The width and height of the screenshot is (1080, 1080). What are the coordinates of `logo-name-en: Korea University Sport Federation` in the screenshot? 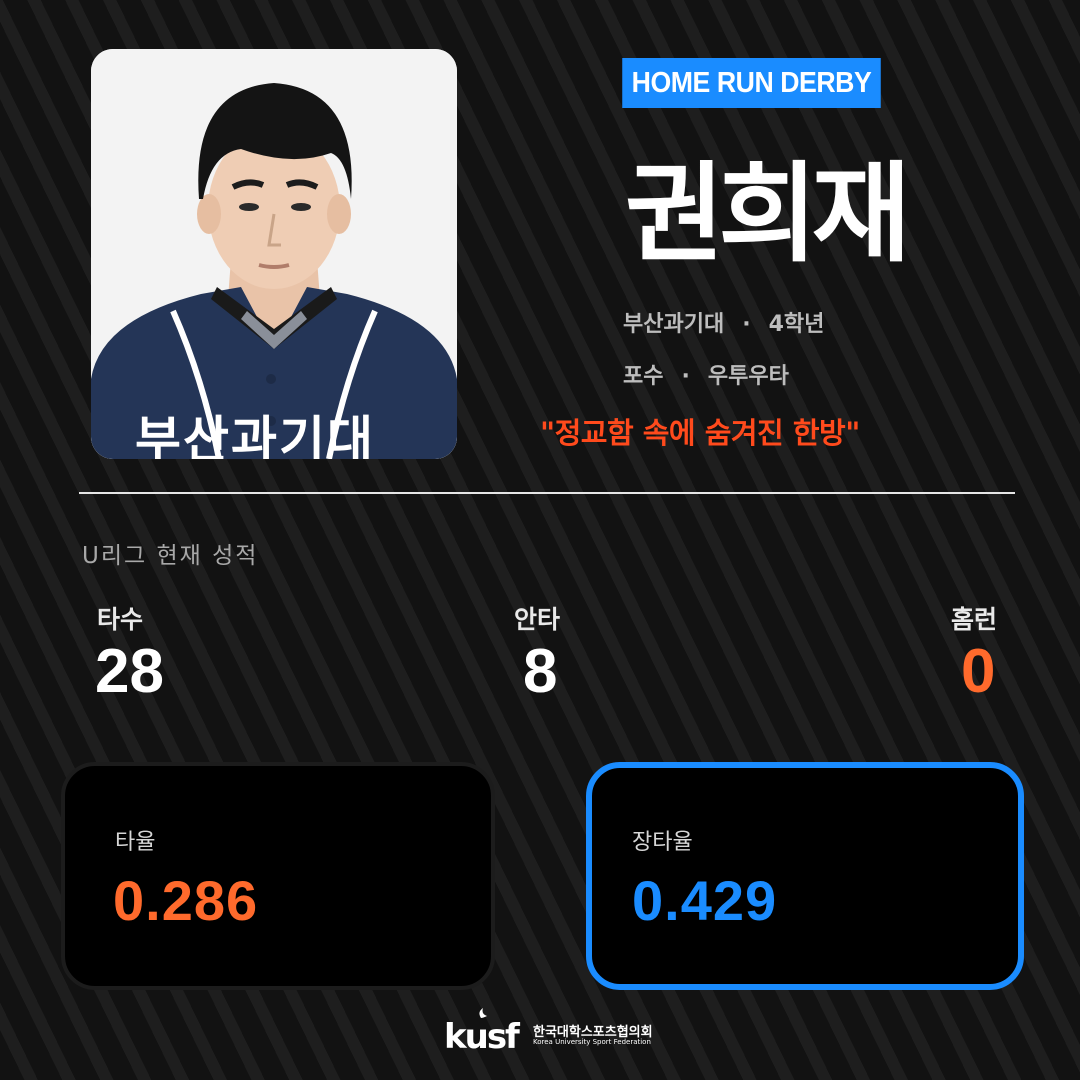 It's located at (592, 1042).